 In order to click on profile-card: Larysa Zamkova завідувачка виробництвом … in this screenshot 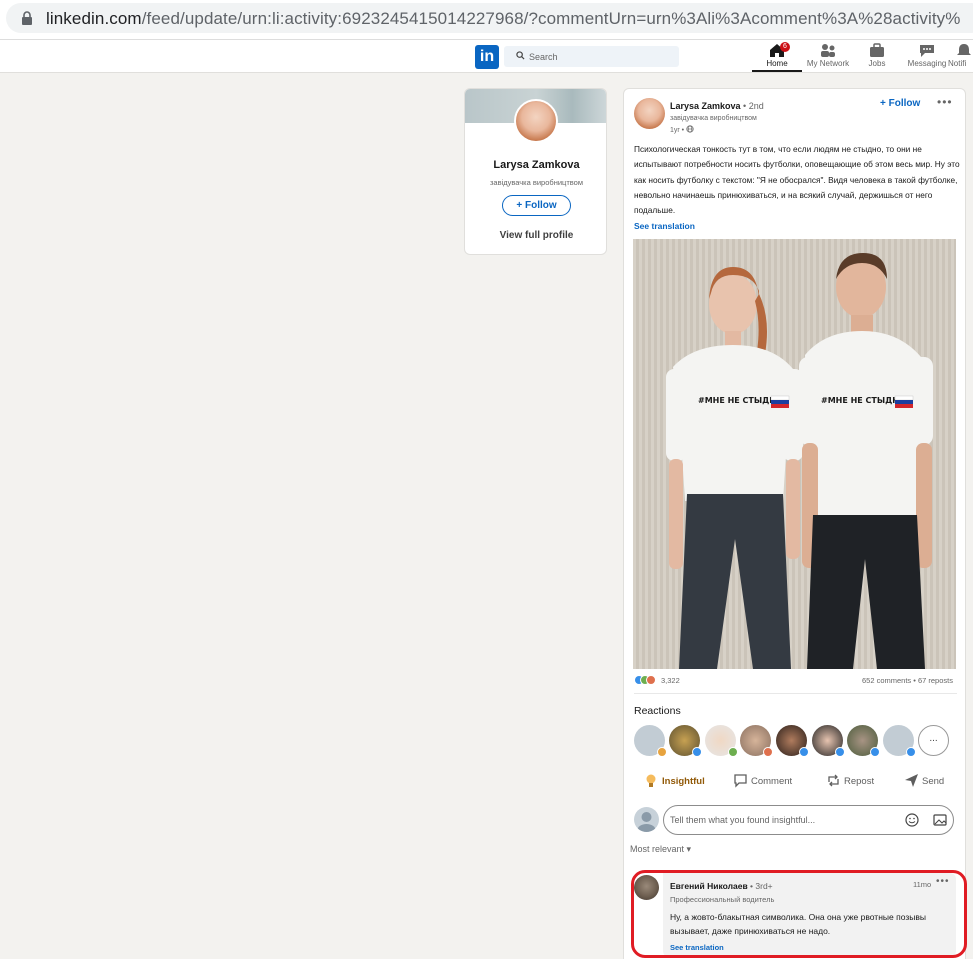, I will do `click(535, 171)`.